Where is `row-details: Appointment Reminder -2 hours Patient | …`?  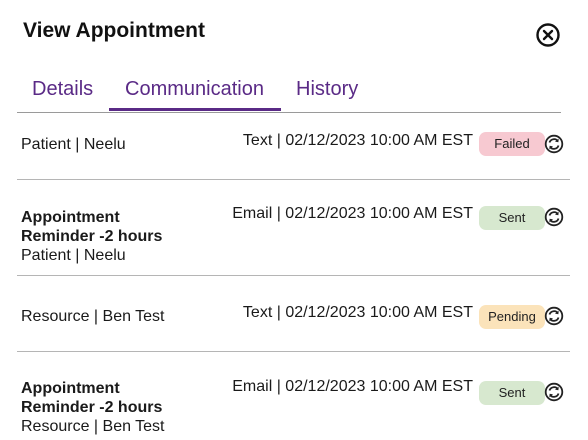 row-details: Appointment Reminder -2 hours Patient | … is located at coordinates (101, 236).